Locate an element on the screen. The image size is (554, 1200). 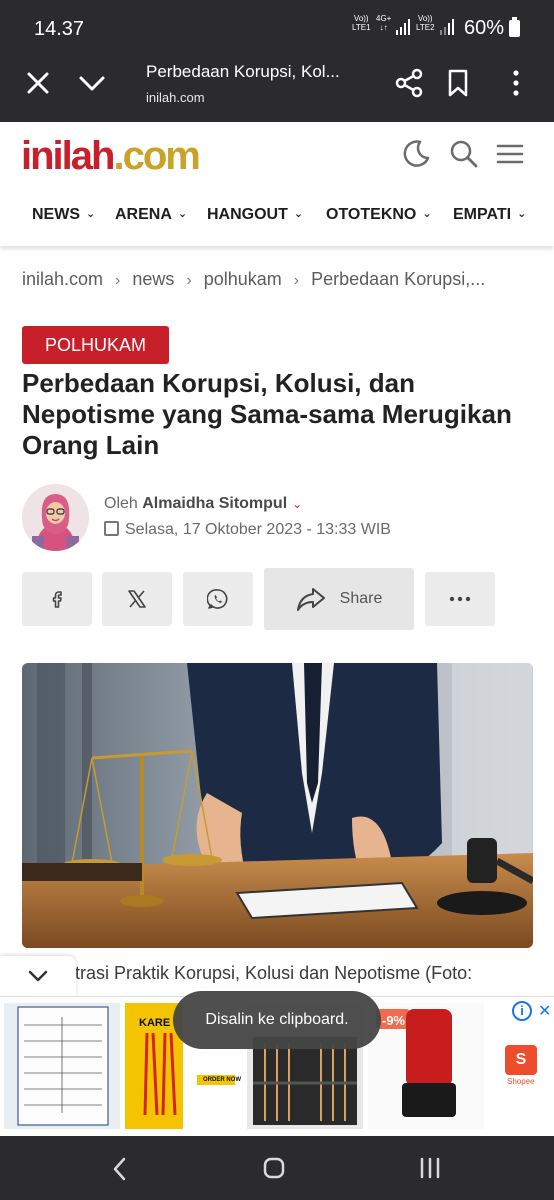
more-vert-icon is located at coordinates (516, 83).